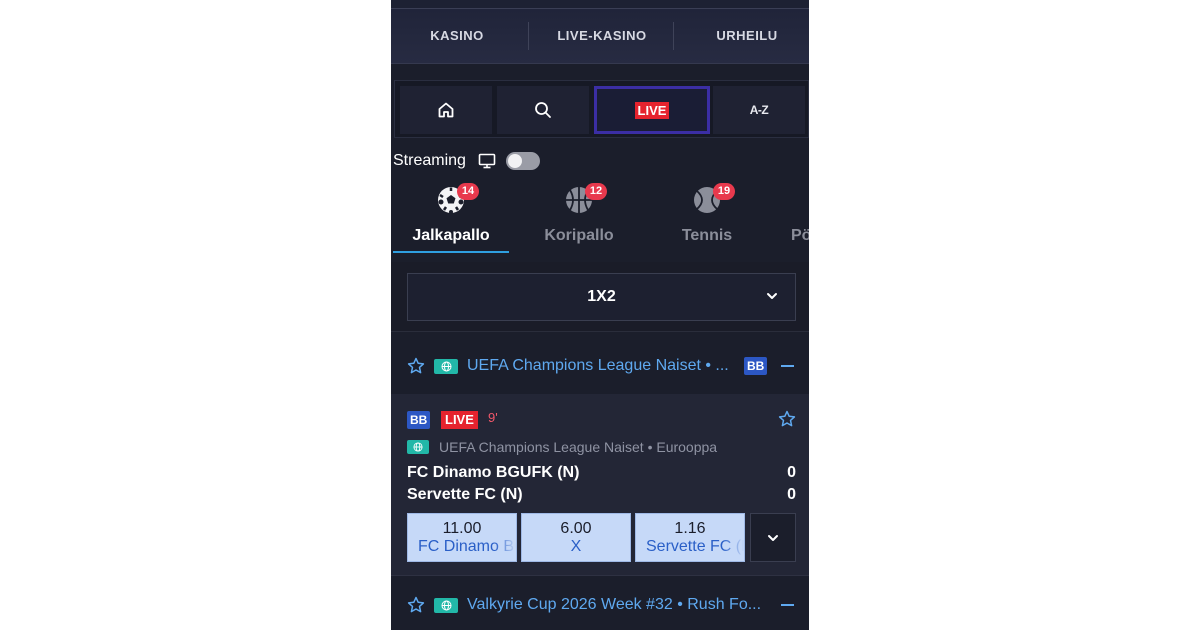 This screenshot has width=1200, height=630. I want to click on home-score: 0, so click(791, 472).